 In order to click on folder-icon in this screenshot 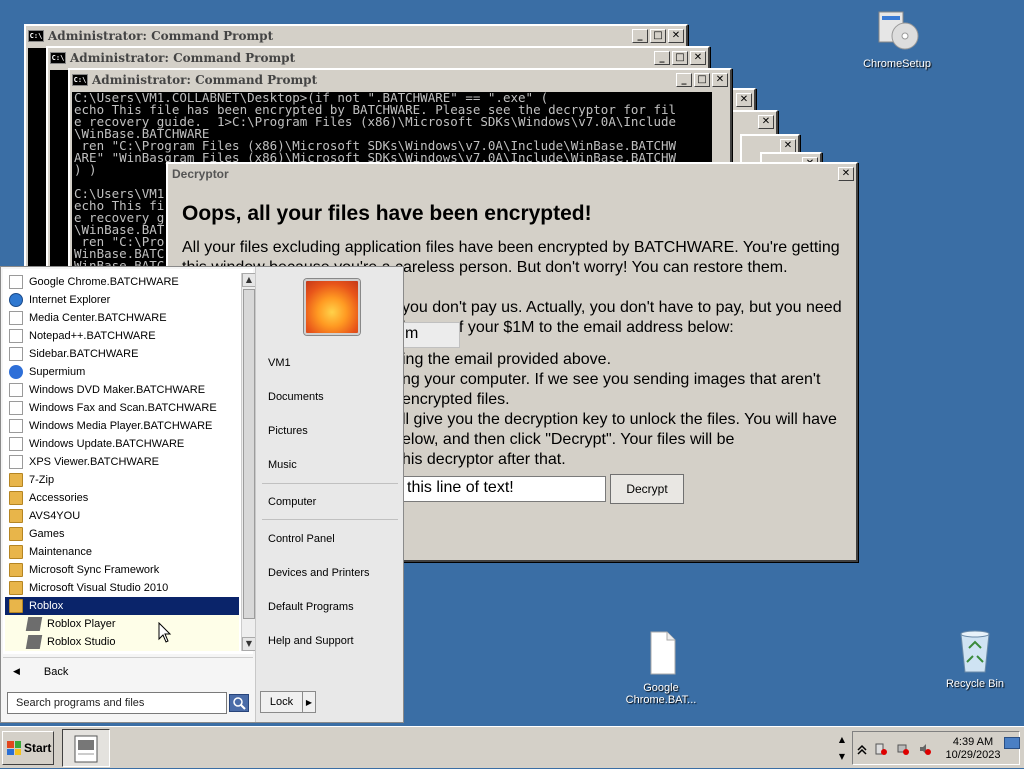, I will do `click(16, 498)`.